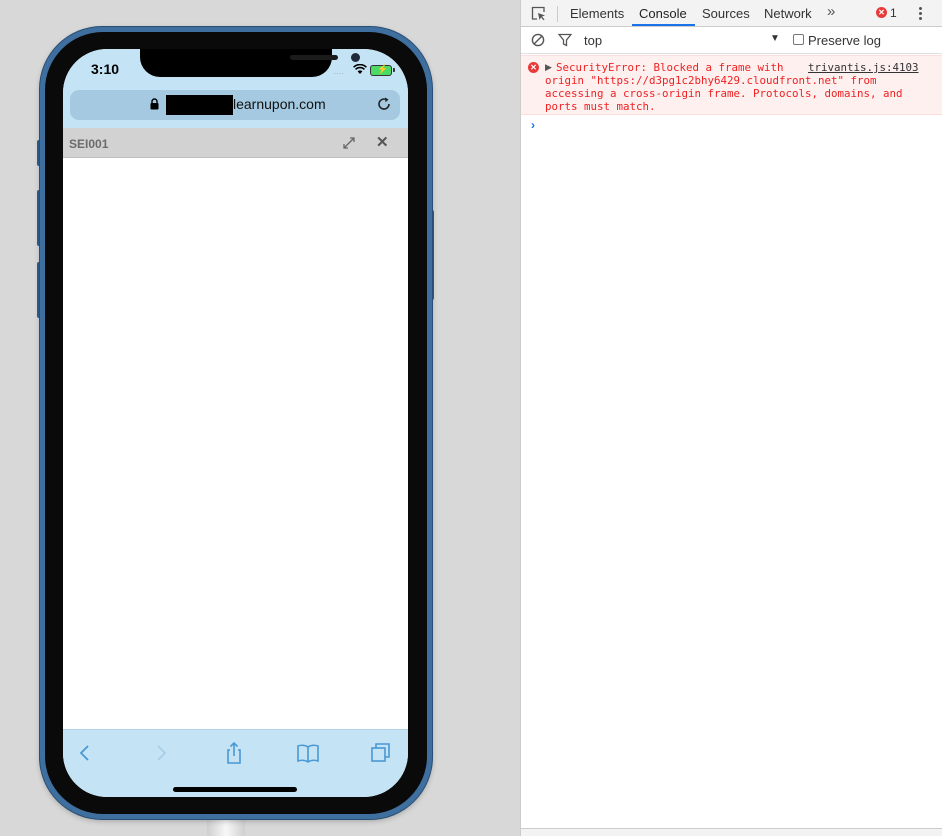 The height and width of the screenshot is (836, 942). I want to click on wifi-icon, so click(360, 69).